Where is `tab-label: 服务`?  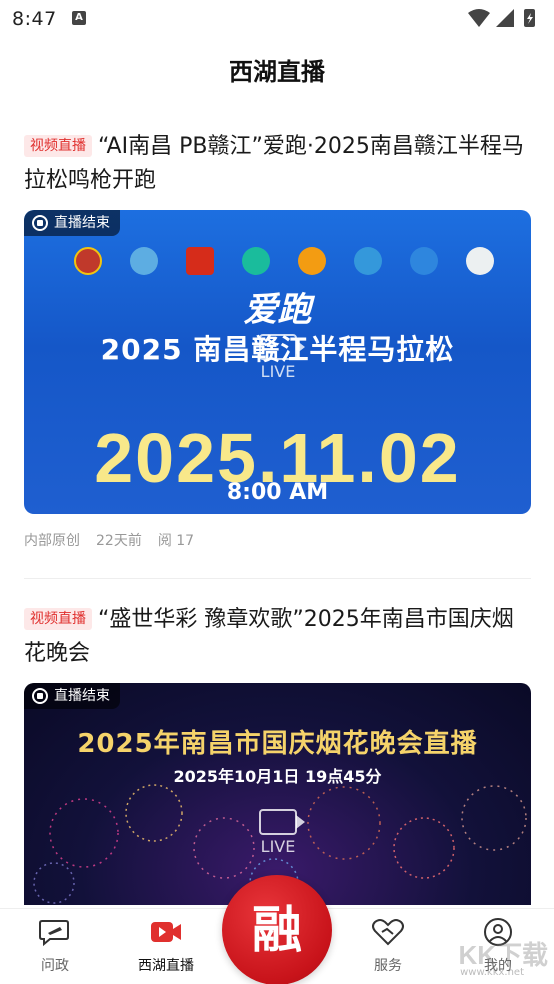 tab-label: 服务 is located at coordinates (388, 966).